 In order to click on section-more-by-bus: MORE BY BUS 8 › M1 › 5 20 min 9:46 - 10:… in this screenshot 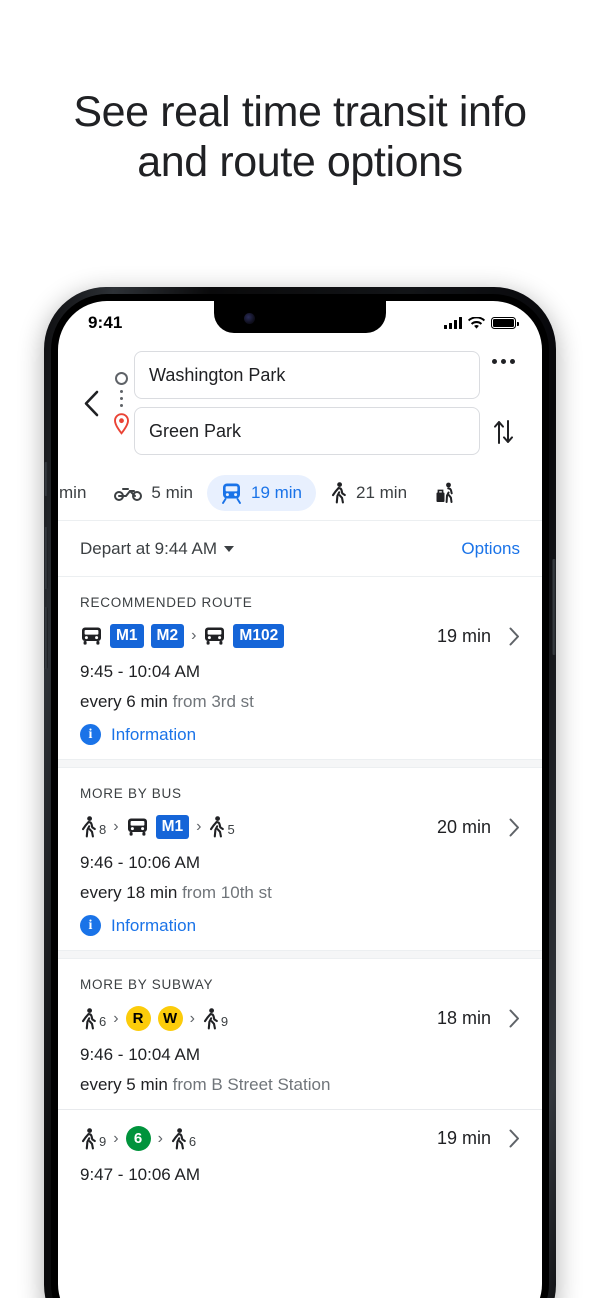, I will do `click(300, 859)`.